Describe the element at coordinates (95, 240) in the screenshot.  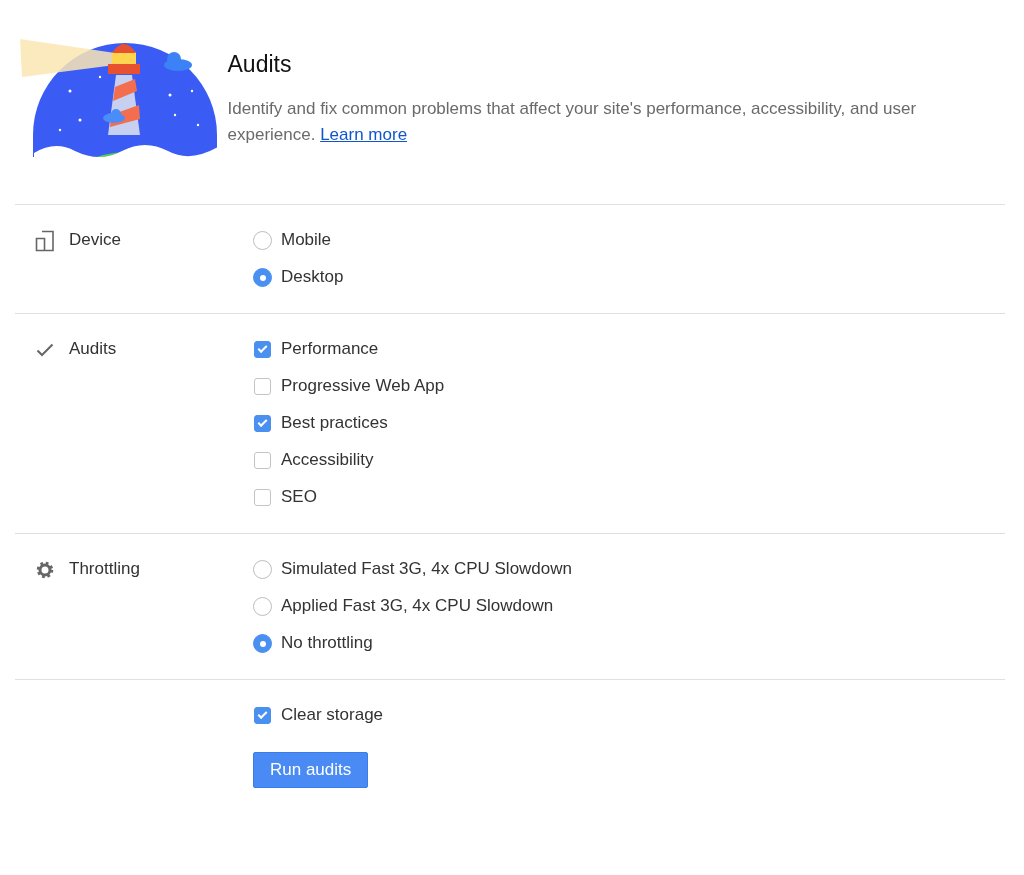
I see `section-label: Device` at that location.